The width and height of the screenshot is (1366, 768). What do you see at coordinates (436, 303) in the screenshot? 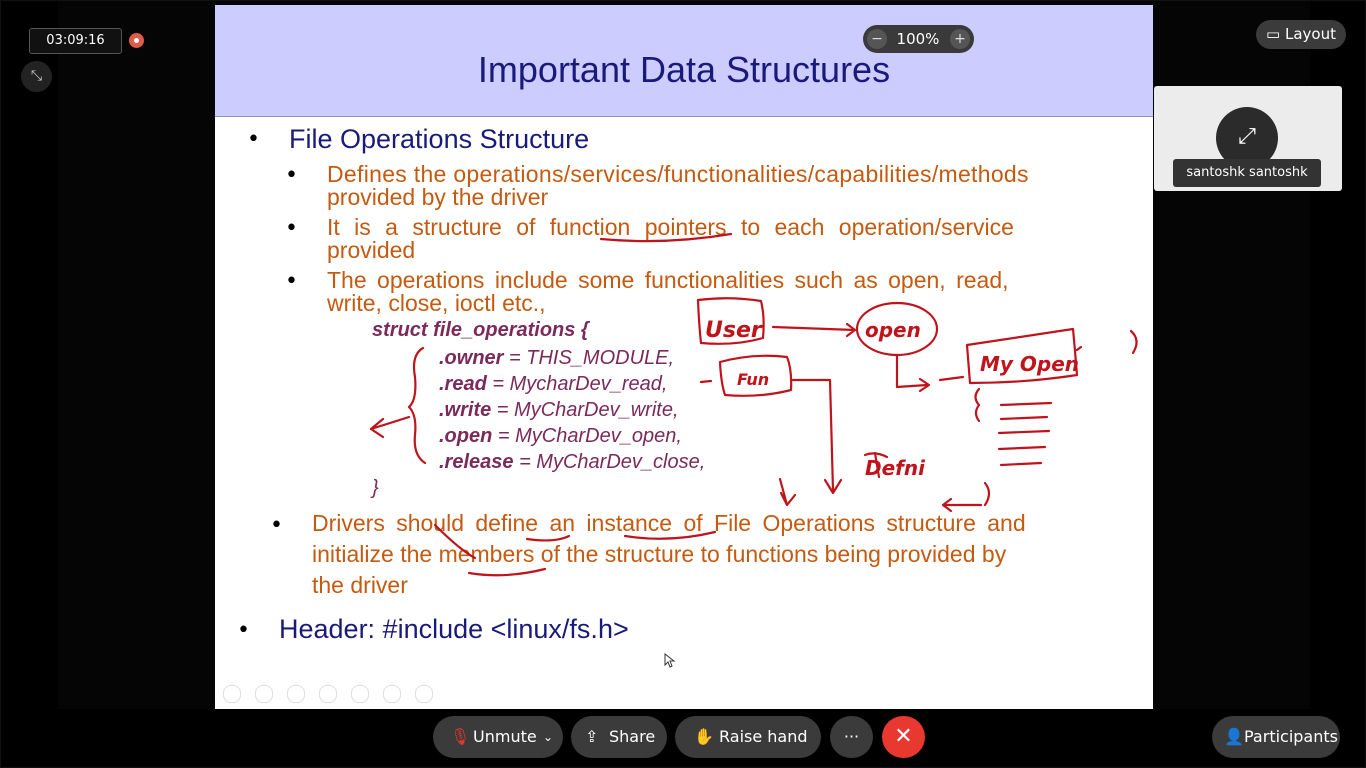
I see `sub-bullet-operations-include-cont: write, close, ioctl etc.,` at bounding box center [436, 303].